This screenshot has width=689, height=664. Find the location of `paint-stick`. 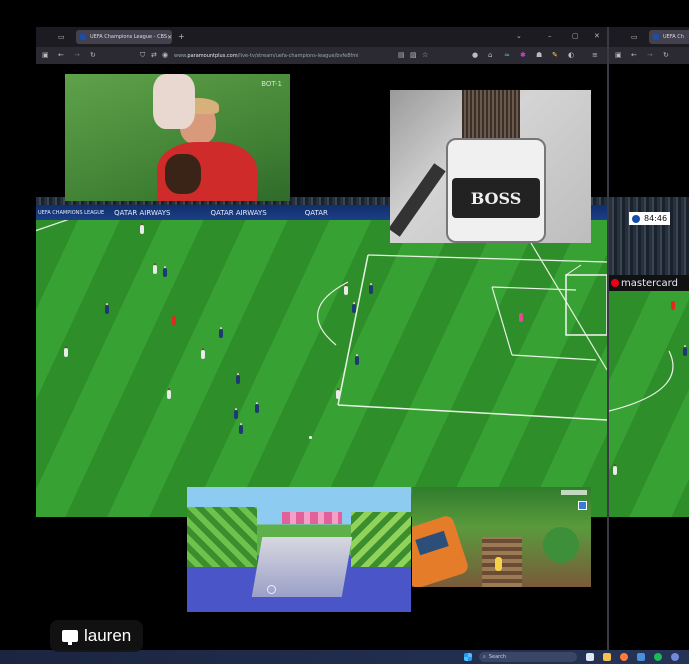

paint-stick is located at coordinates (418, 200).